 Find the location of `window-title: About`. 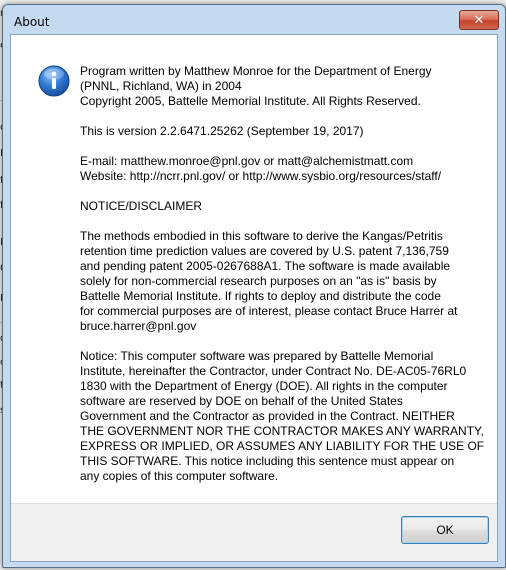

window-title: About is located at coordinates (32, 22).